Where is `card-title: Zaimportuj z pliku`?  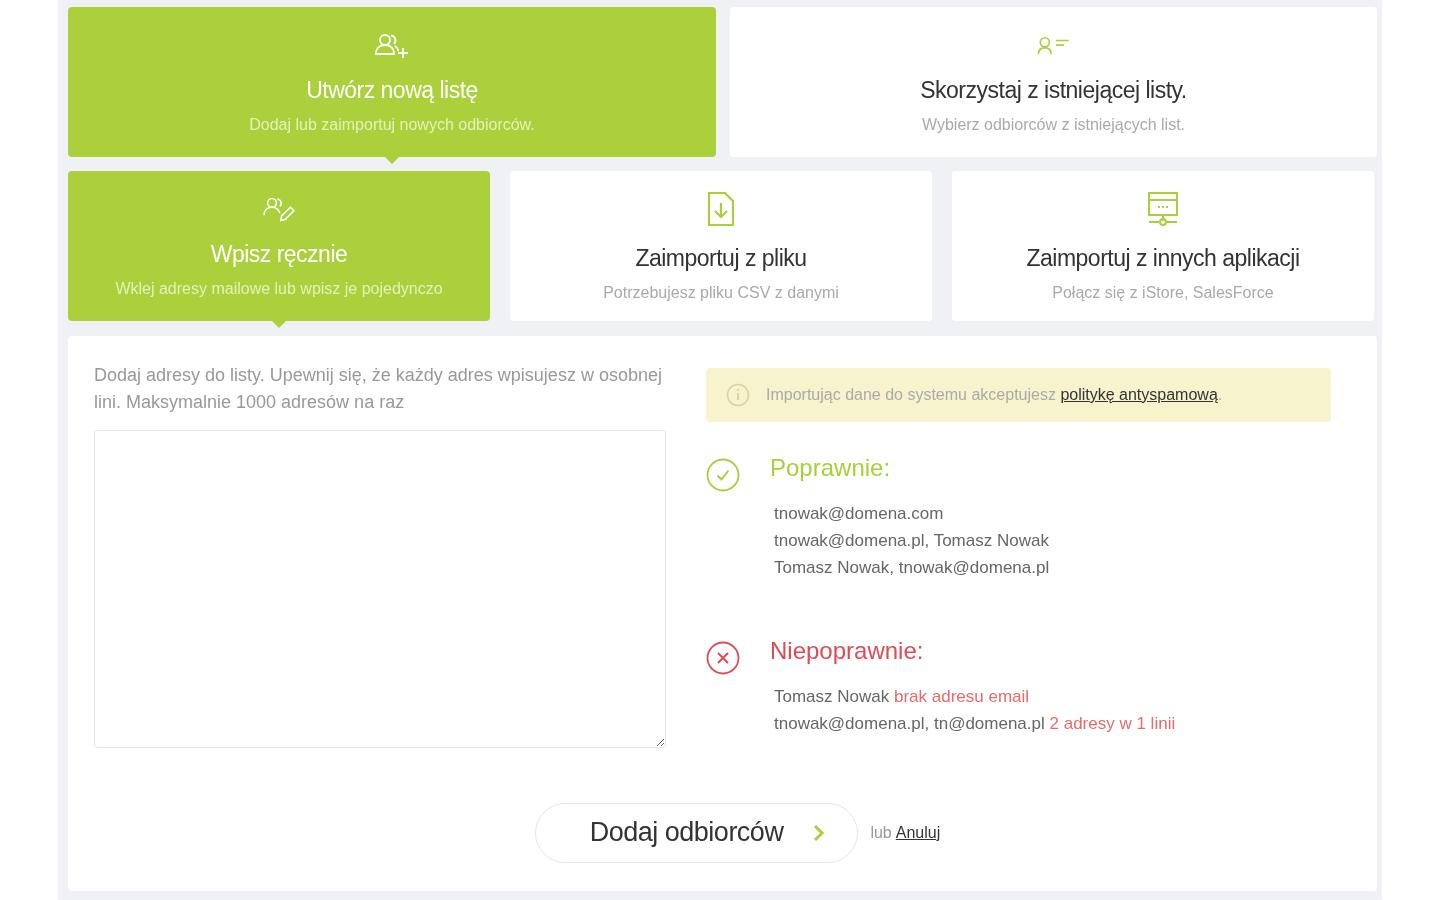 card-title: Zaimportuj z pliku is located at coordinates (721, 258).